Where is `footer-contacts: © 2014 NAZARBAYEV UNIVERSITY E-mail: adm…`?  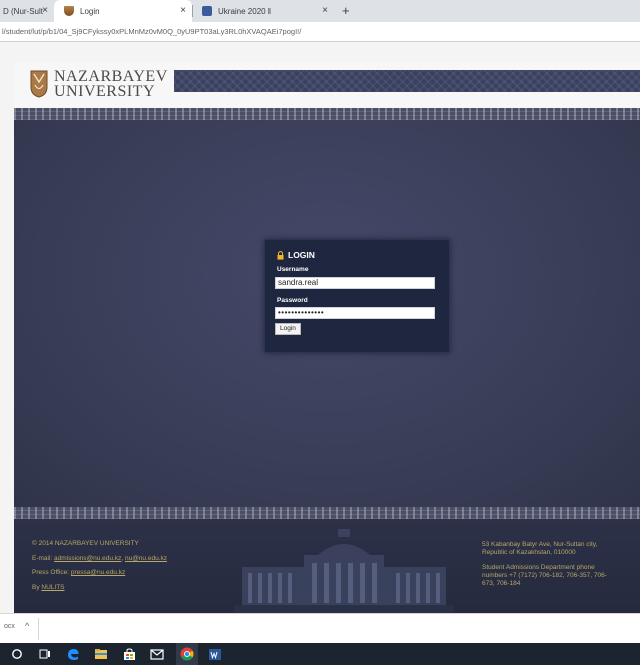 footer-contacts: © 2014 NAZARBAYEV UNIVERSITY E-mail: adm… is located at coordinates (99, 566).